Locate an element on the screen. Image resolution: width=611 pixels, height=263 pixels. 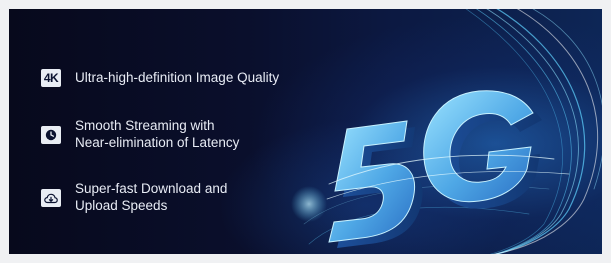
feature-text: Ultra-high-definition Image Quality is located at coordinates (177, 77).